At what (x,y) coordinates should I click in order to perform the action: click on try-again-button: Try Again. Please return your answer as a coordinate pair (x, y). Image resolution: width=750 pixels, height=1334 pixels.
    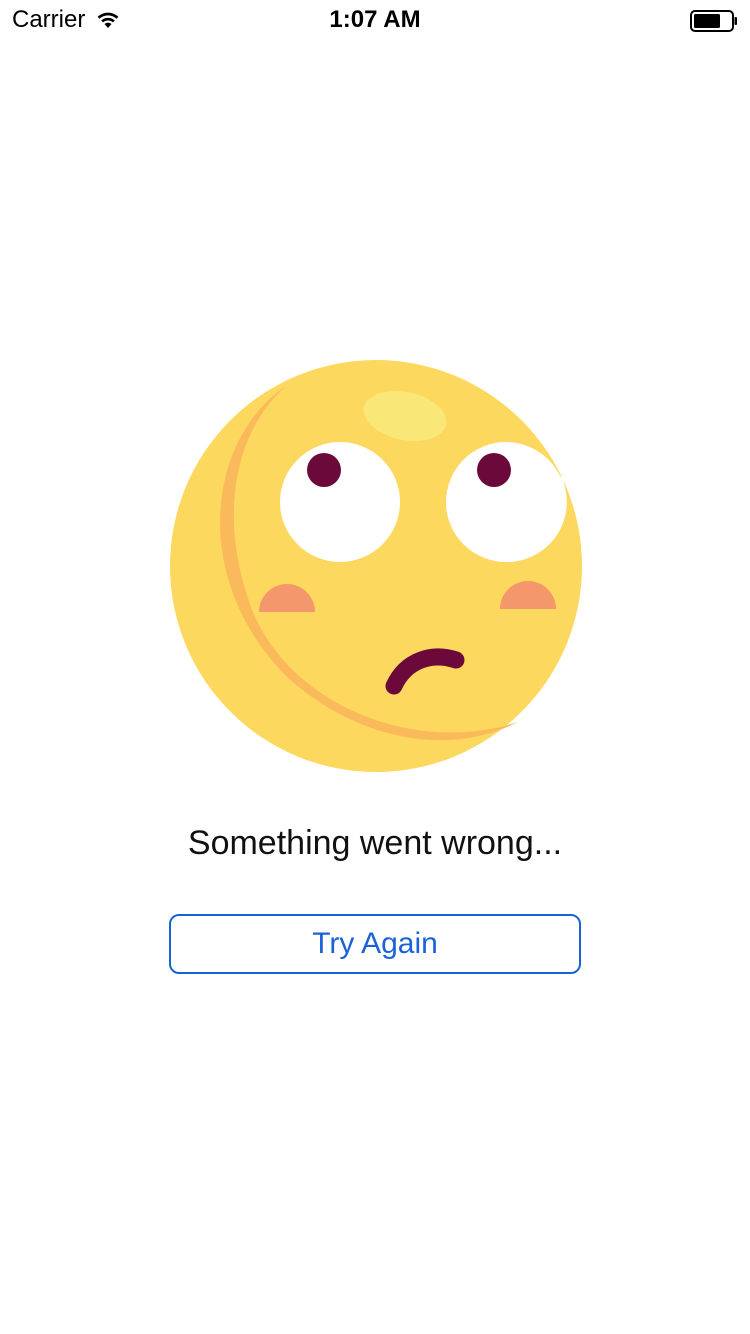
    Looking at the image, I should click on (375, 944).